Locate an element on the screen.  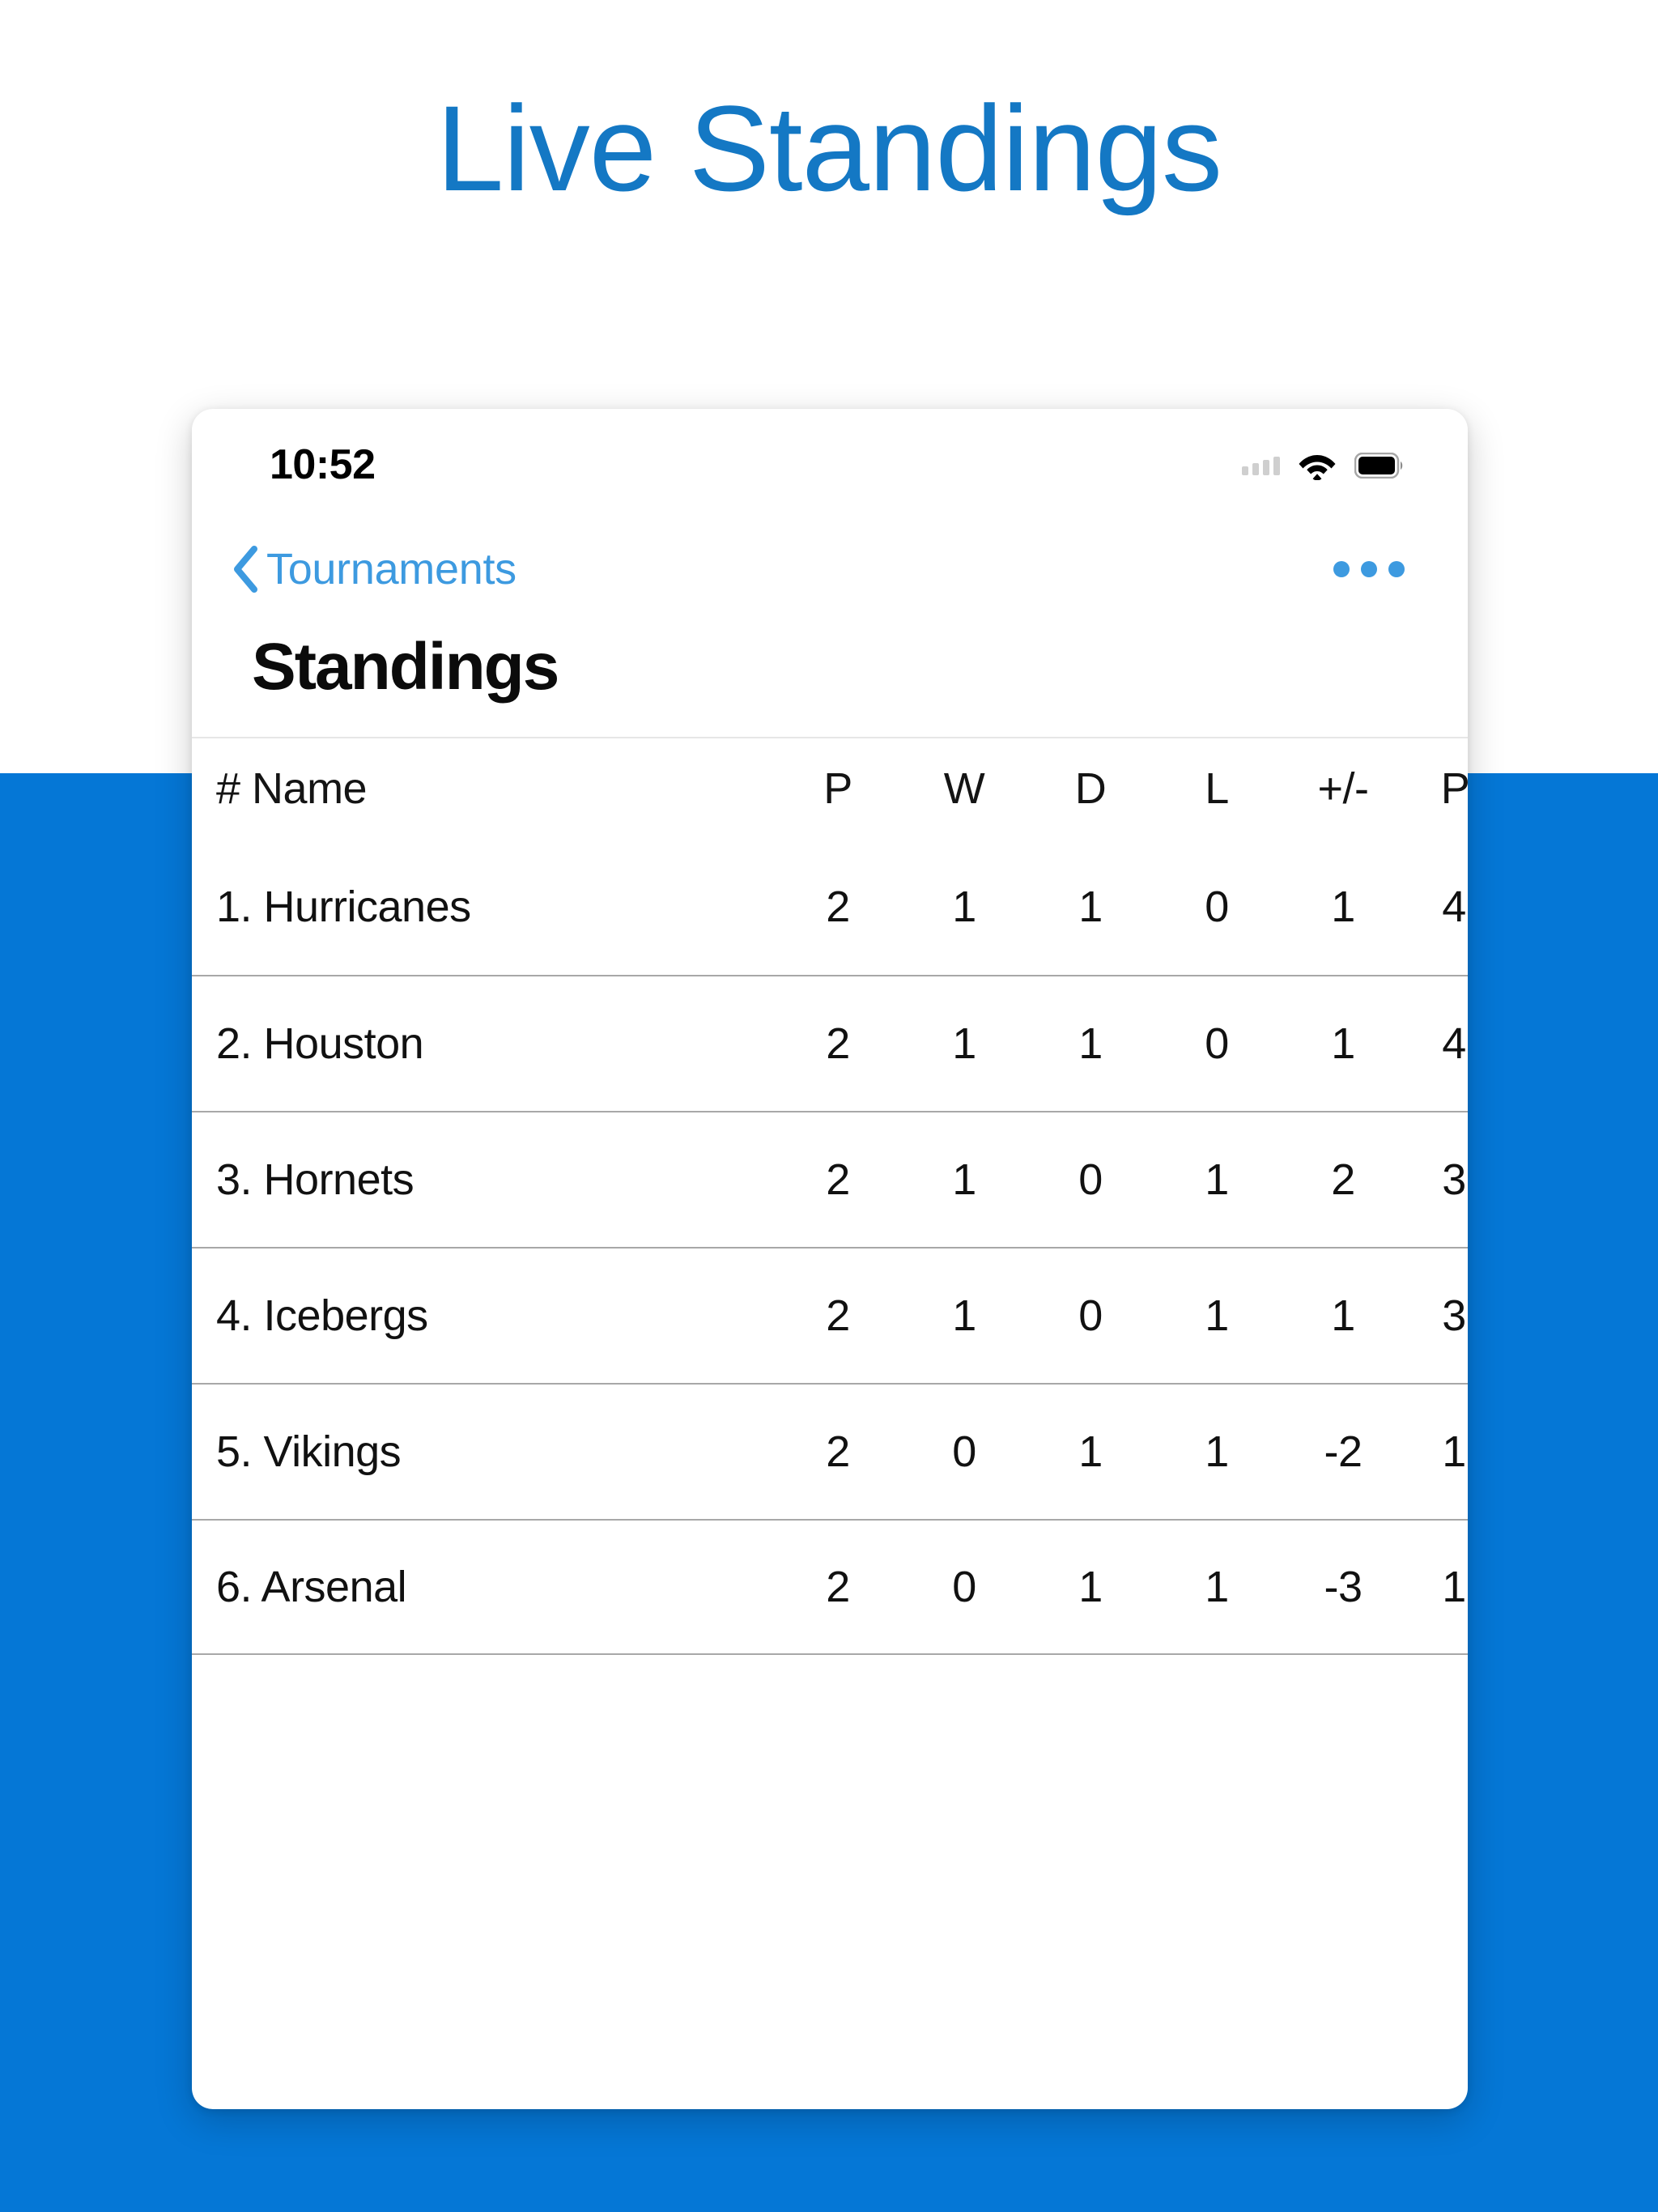
column-header-points: Pts is located at coordinates (1454, 789).